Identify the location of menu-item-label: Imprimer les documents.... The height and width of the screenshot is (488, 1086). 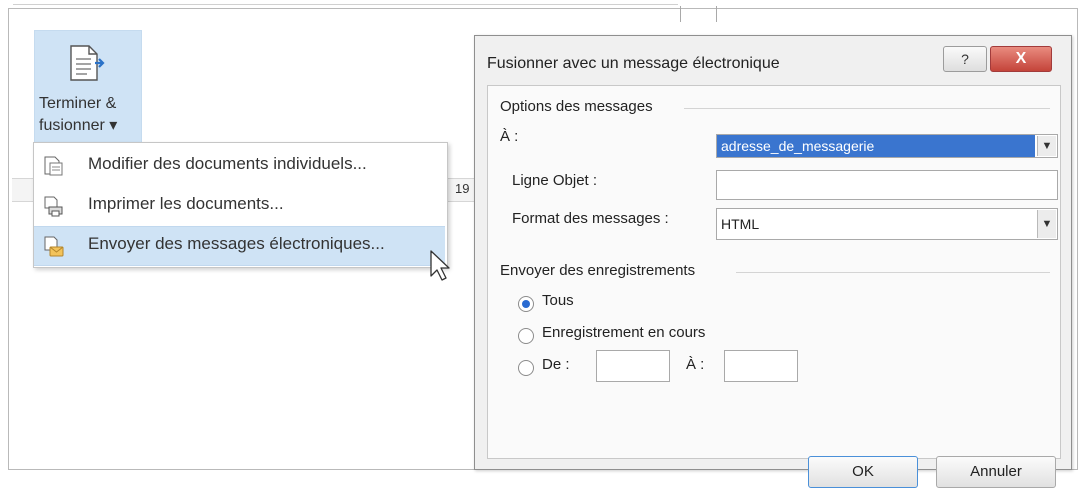
(186, 203).